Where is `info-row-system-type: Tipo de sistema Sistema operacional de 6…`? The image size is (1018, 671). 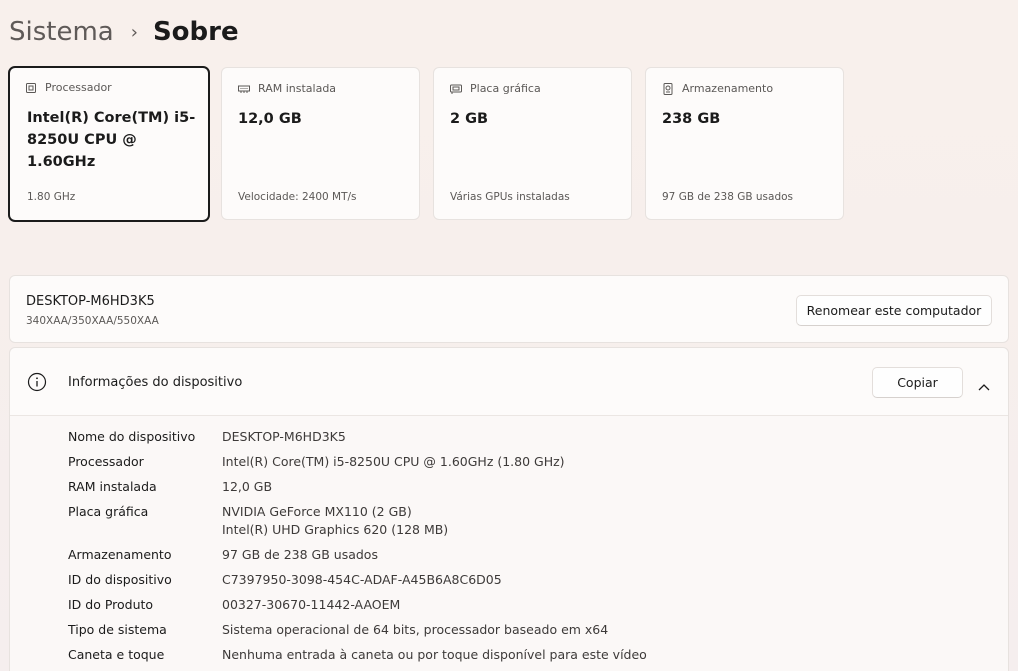
info-row-system-type: Tipo de sistema Sistema operacional de 6… is located at coordinates (357, 630).